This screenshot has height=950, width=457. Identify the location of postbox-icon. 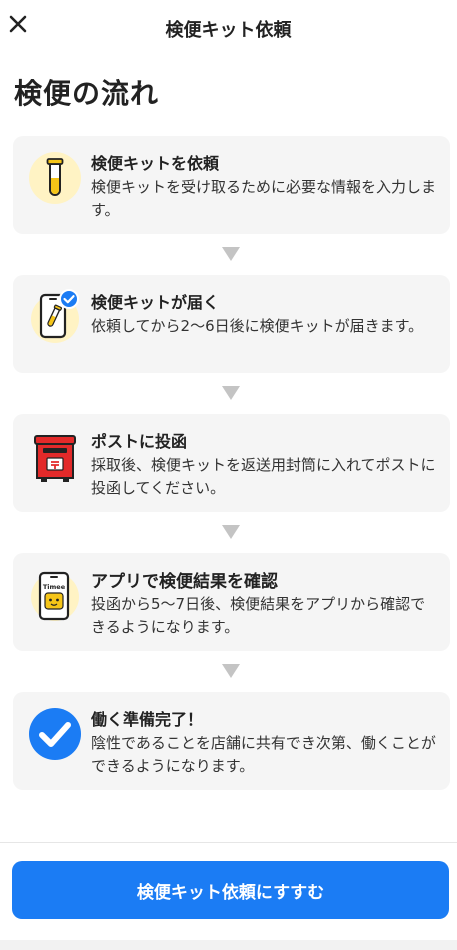
(55, 456).